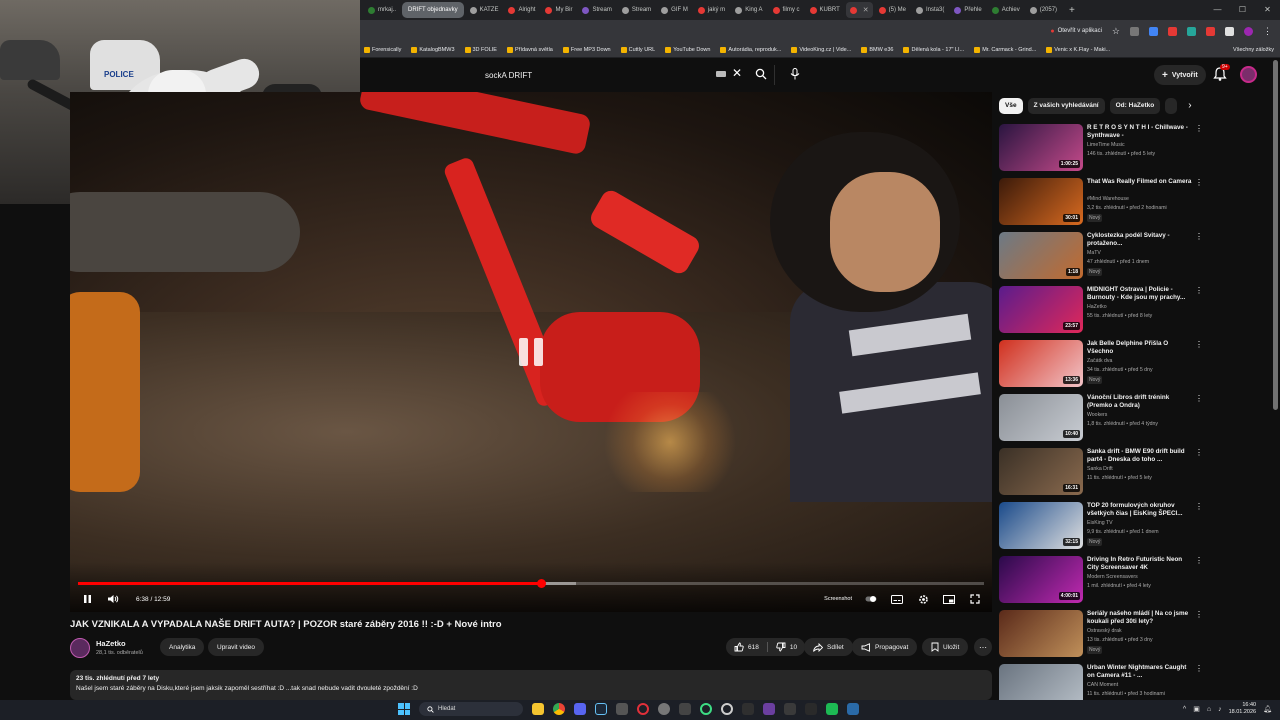  What do you see at coordinates (637, 49) in the screenshot?
I see `bookmark-item: Cuttly URL` at bounding box center [637, 49].